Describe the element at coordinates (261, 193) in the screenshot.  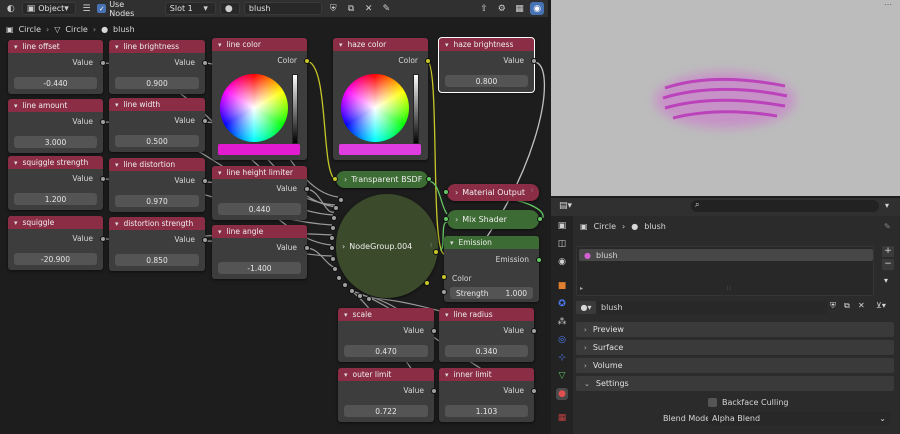
I see `node-line-height-limiter: ▾ line height limiter Value 0.440` at that location.